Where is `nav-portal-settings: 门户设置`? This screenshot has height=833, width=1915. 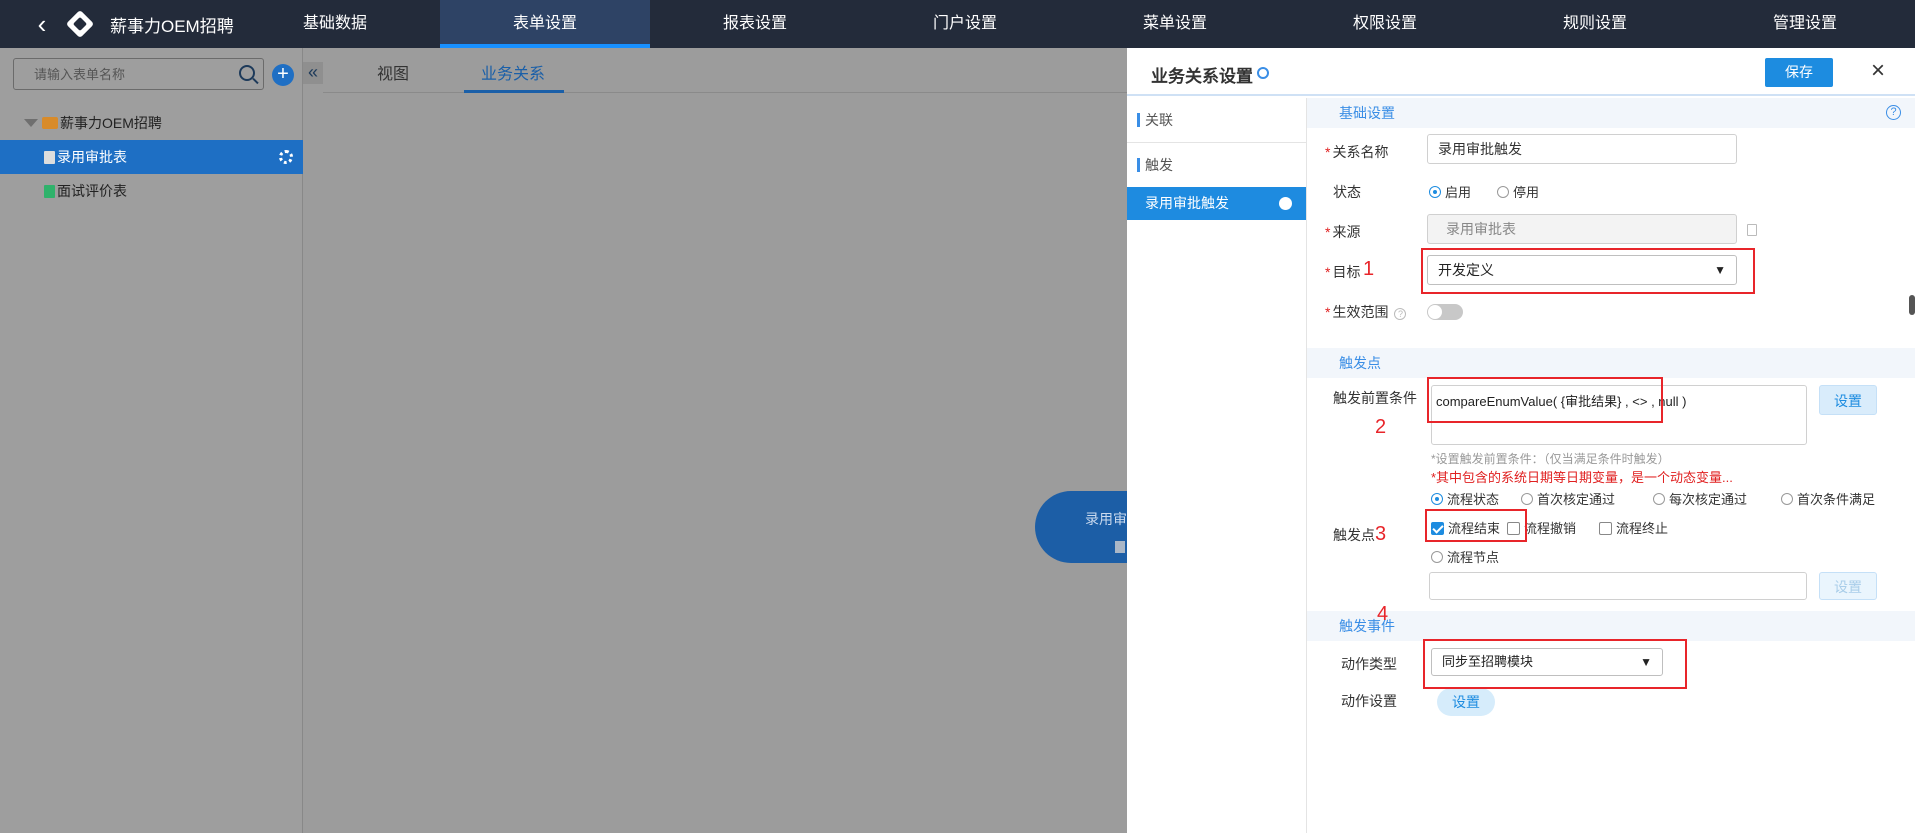
nav-portal-settings: 门户设置 is located at coordinates (965, 24).